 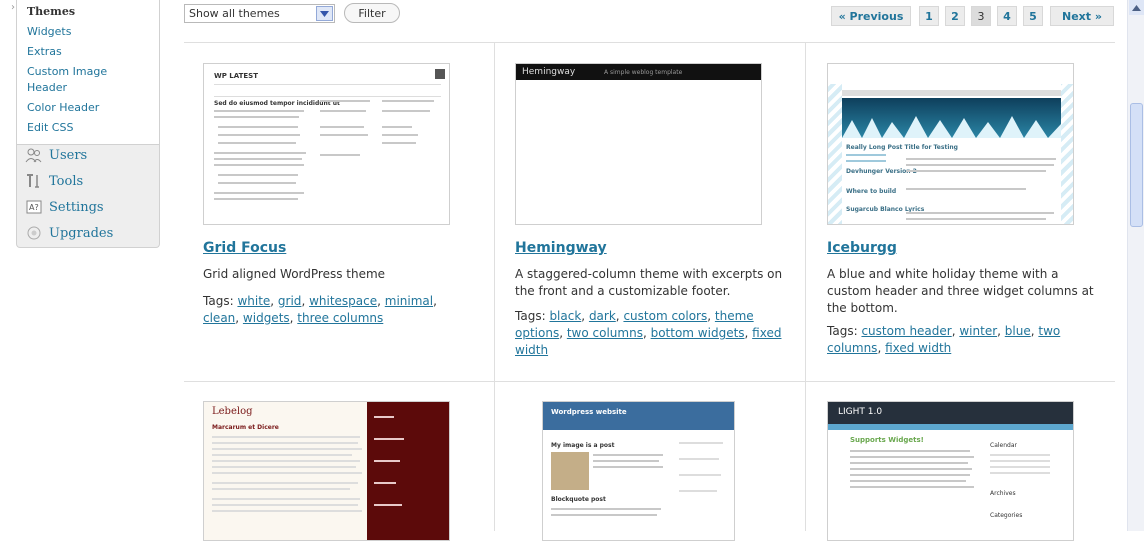 I want to click on tag-link: two columns, so click(x=605, y=333).